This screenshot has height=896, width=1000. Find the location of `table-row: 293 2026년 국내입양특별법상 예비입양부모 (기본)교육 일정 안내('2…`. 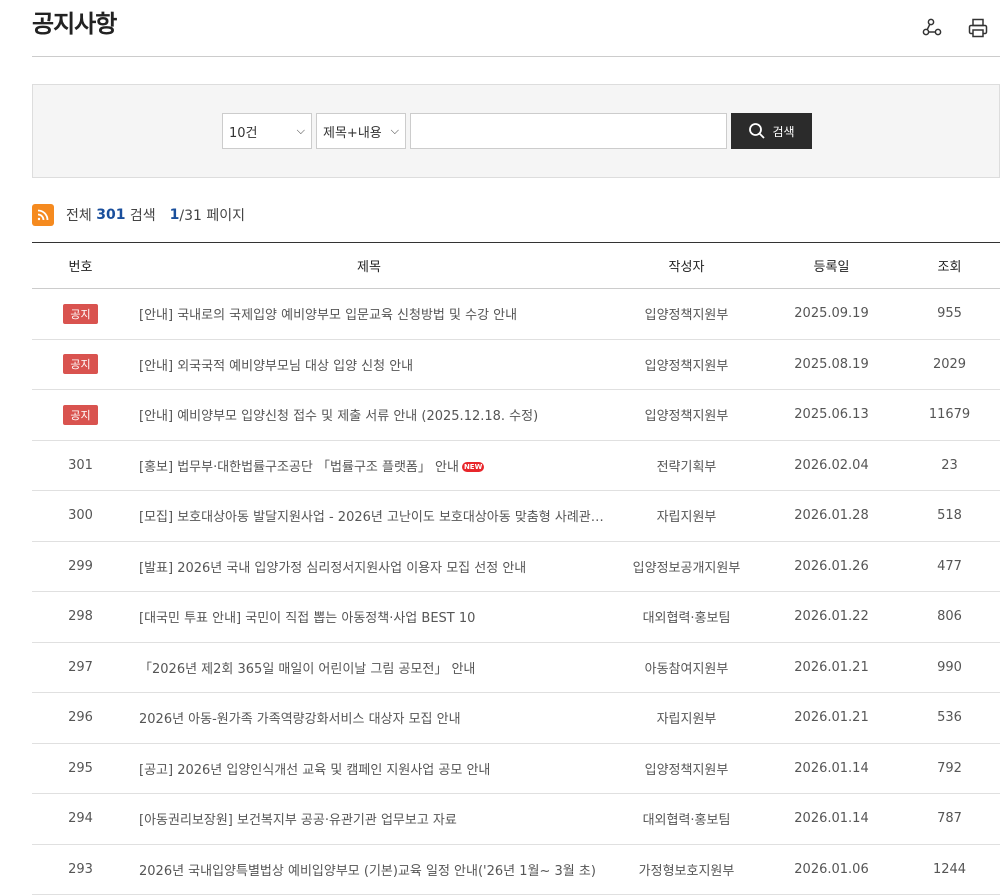

table-row: 293 2026년 국내입양특별법상 예비입양부모 (기본)교육 일정 안내('2… is located at coordinates (516, 869).